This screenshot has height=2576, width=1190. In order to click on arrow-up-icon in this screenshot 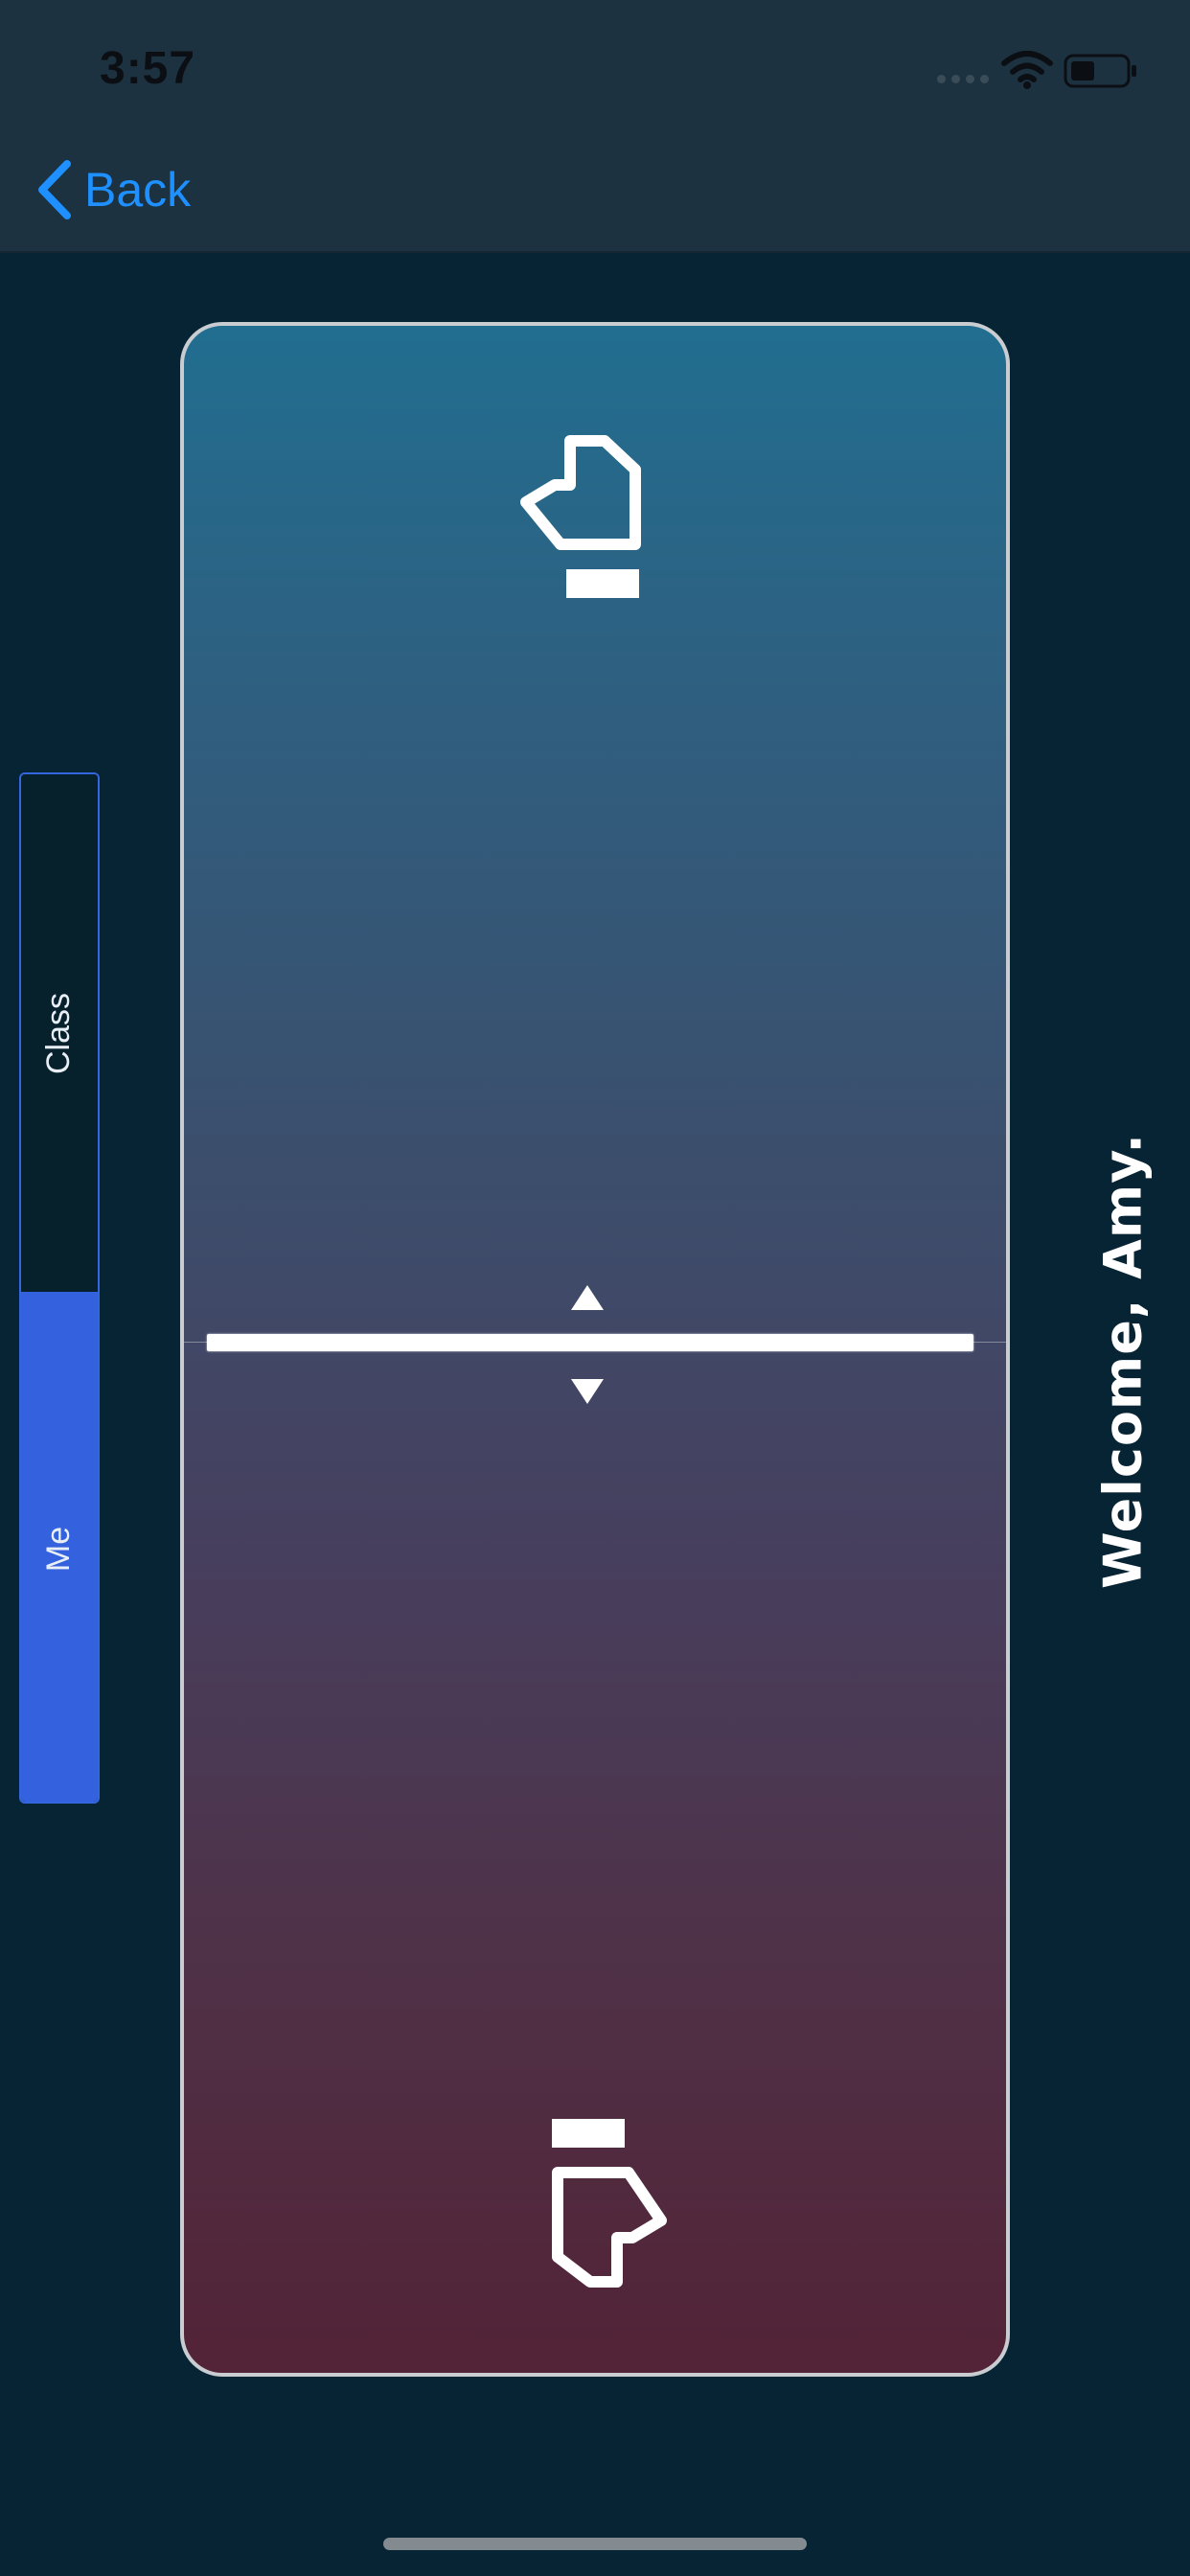, I will do `click(588, 1297)`.